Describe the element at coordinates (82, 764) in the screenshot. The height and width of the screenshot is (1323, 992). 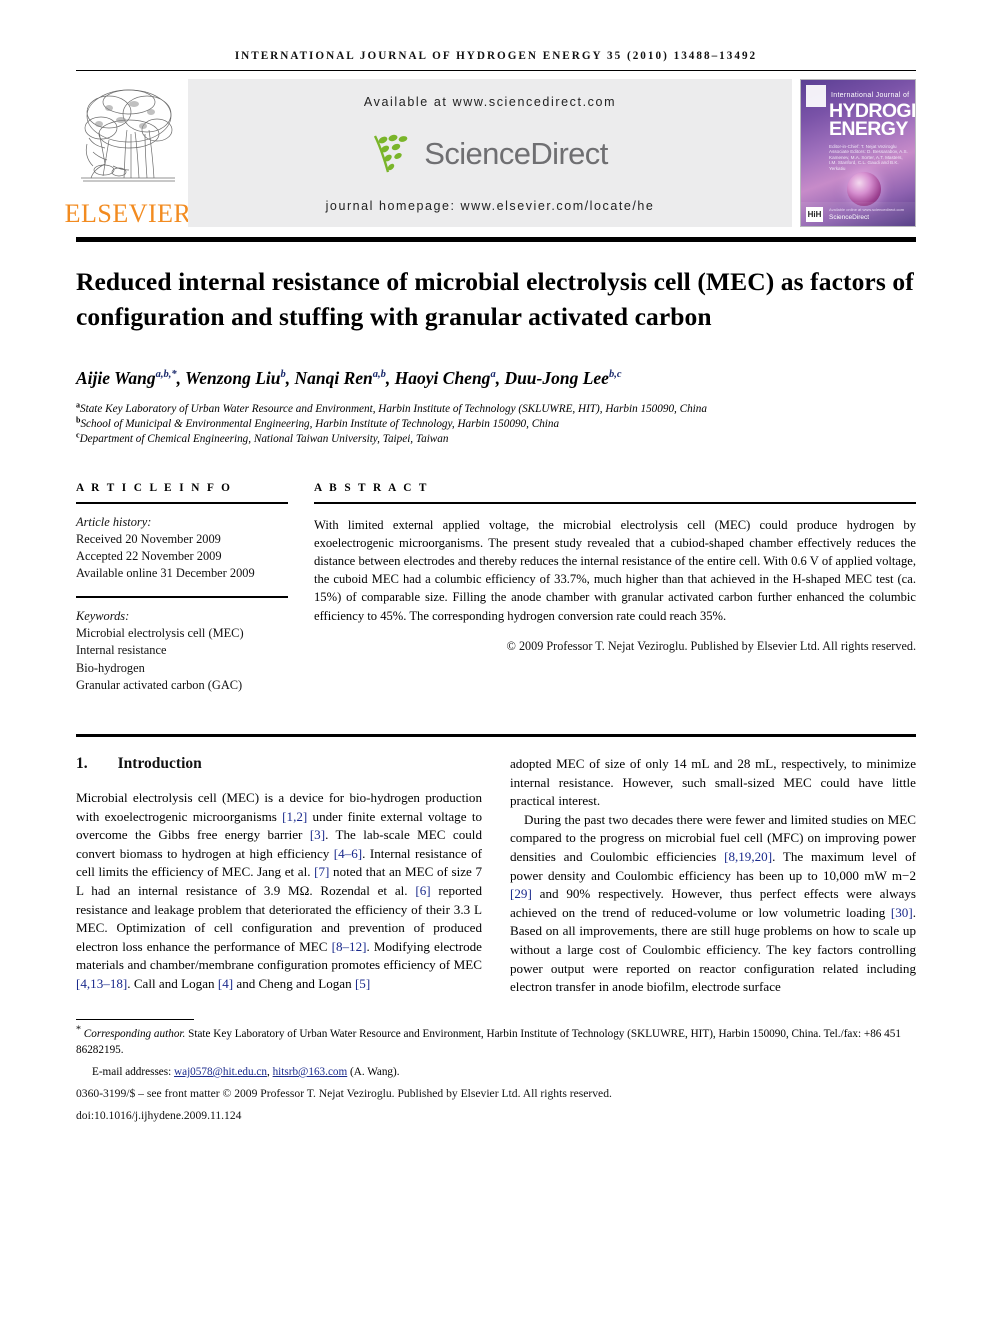
I see `section-number: 1.` at that location.